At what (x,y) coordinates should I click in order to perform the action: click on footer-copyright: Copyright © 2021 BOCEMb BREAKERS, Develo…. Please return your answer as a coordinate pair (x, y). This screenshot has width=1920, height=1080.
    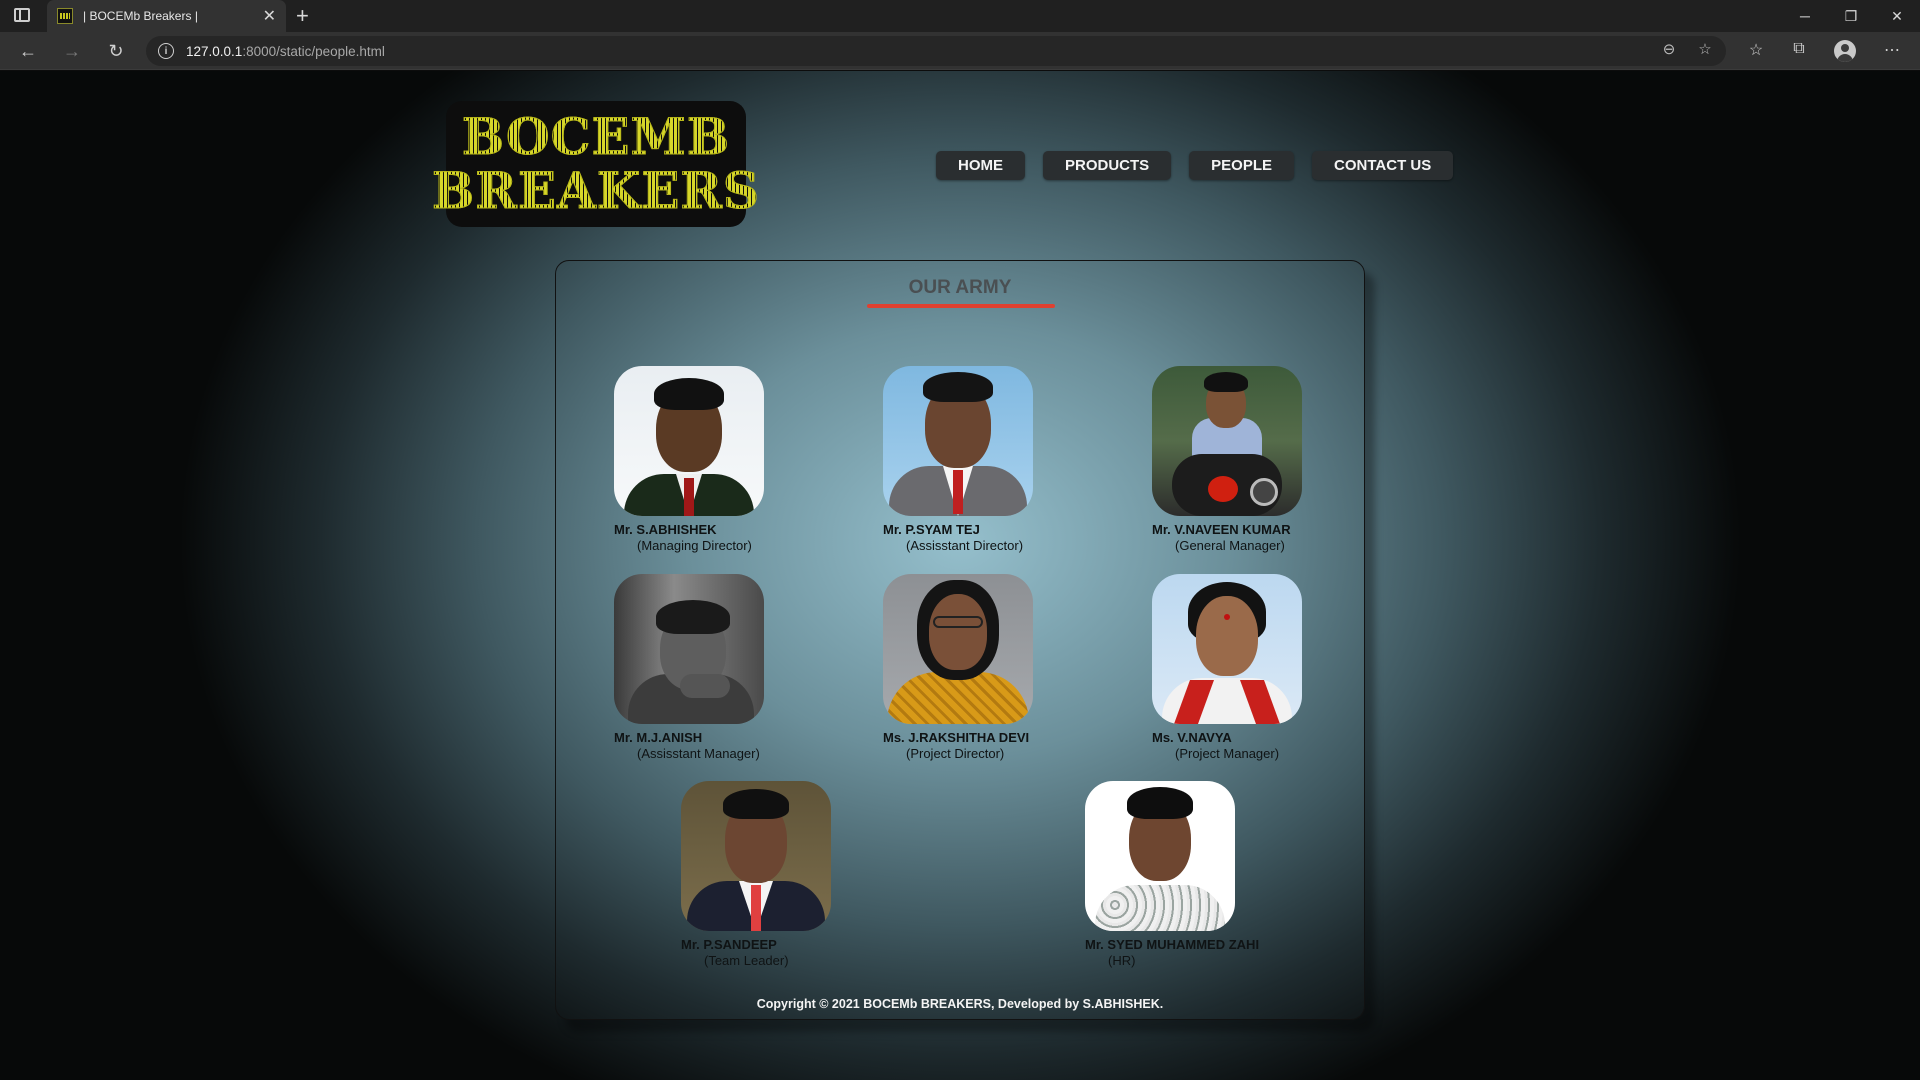
    Looking at the image, I should click on (960, 1004).